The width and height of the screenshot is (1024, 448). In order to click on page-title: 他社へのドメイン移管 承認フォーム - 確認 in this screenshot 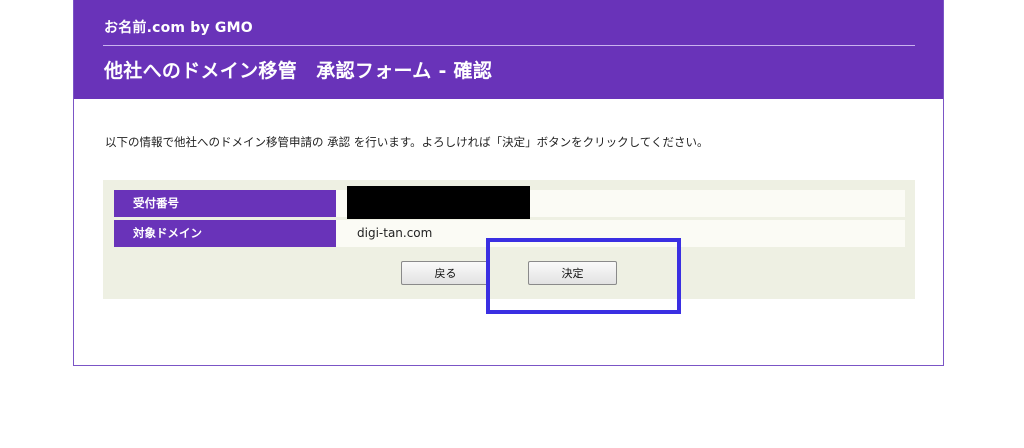, I will do `click(298, 71)`.